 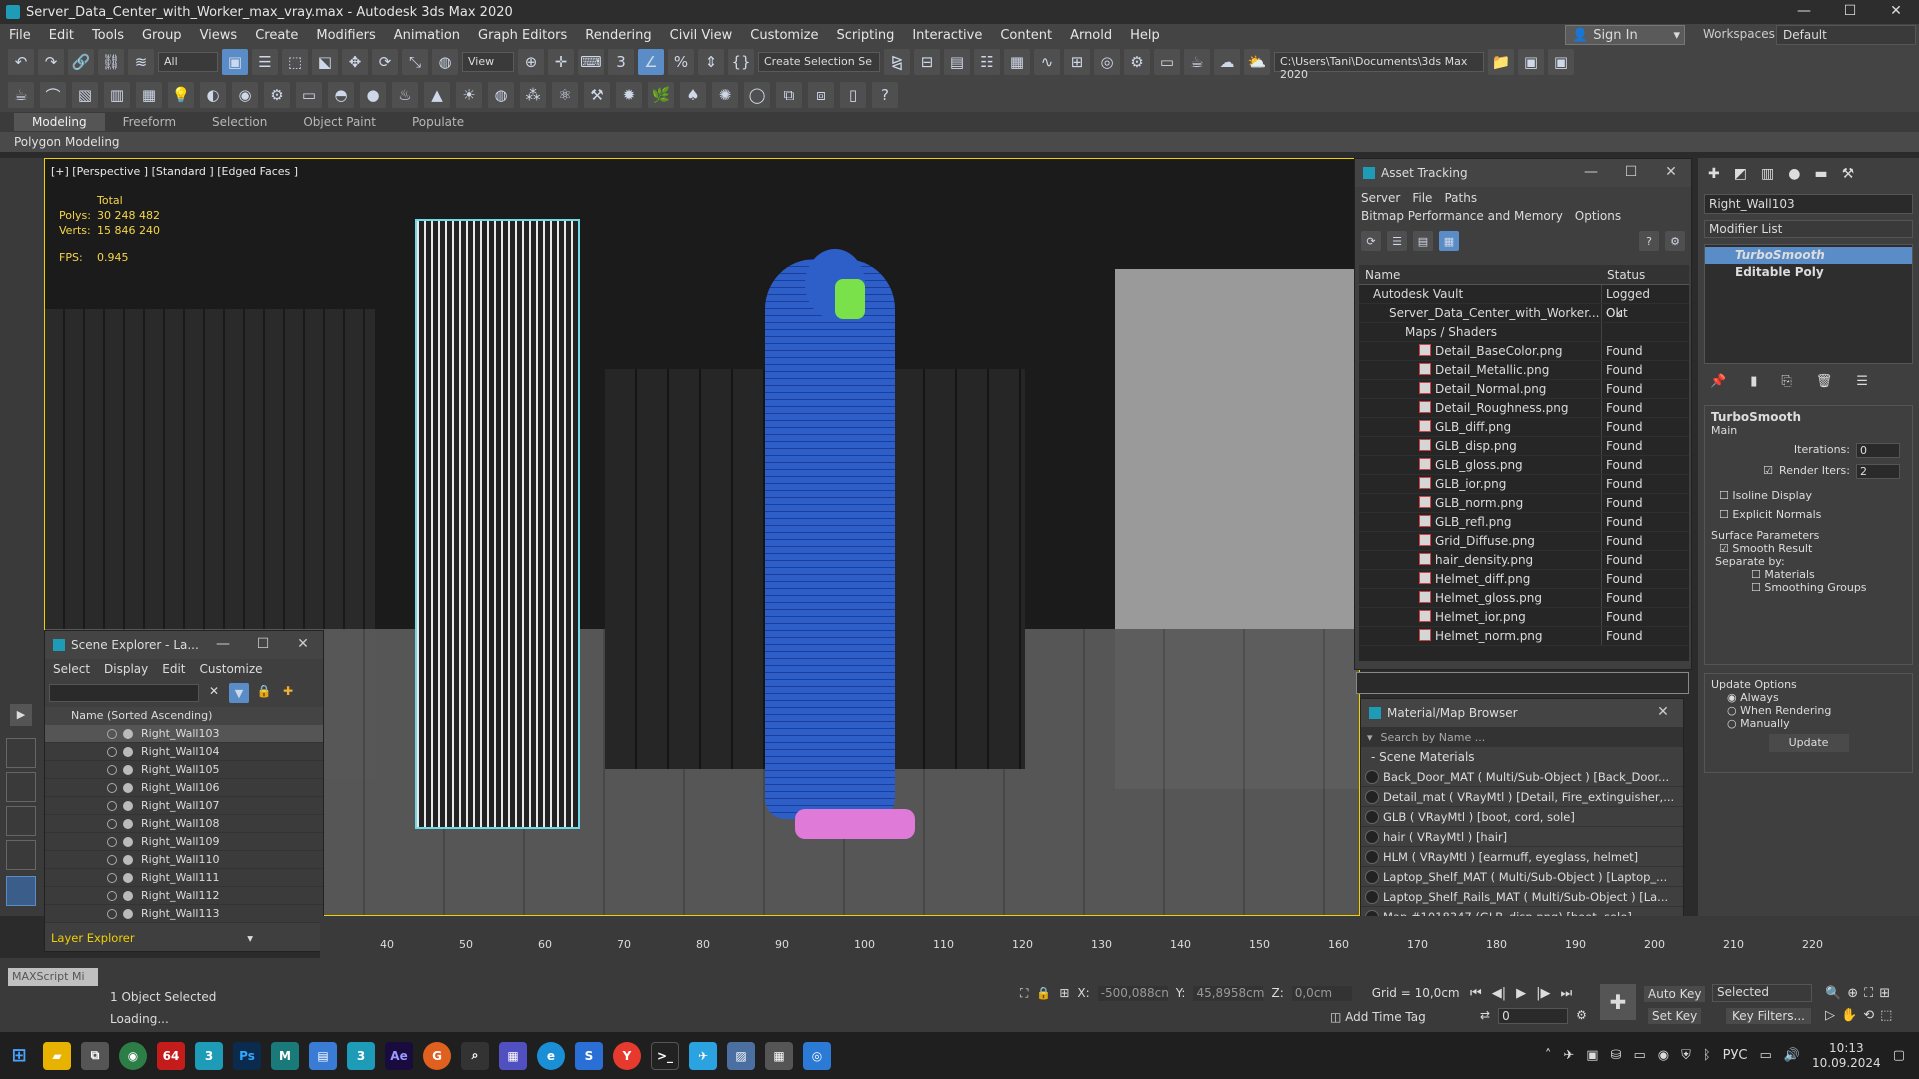 What do you see at coordinates (1485, 1016) in the screenshot?
I see `key-mode-icon: ⇄` at bounding box center [1485, 1016].